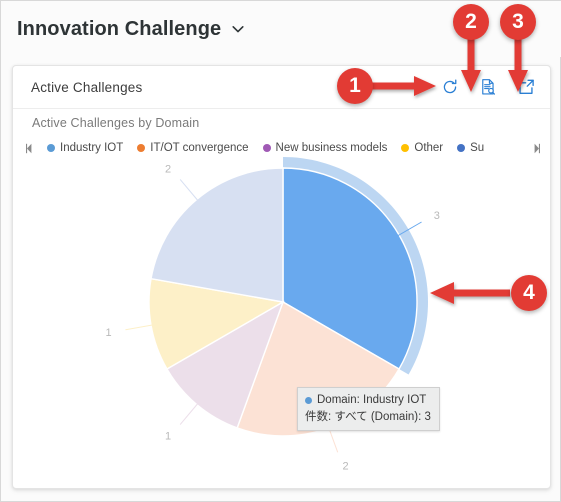 The height and width of the screenshot is (502, 561). I want to click on card-header: Active Challenges, so click(281, 87).